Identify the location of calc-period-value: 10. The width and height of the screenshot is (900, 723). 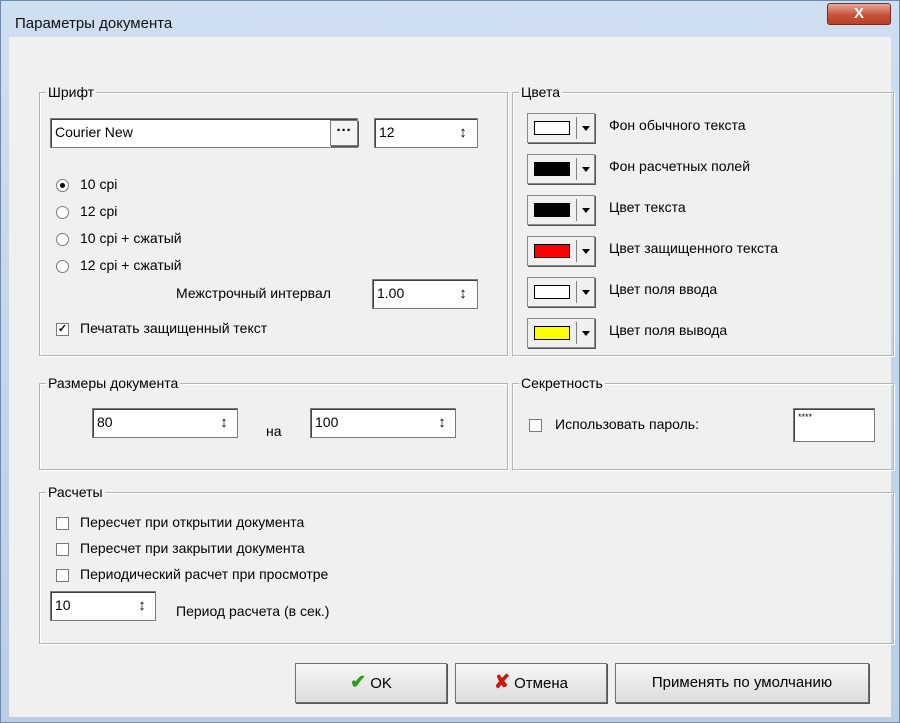
(63, 605).